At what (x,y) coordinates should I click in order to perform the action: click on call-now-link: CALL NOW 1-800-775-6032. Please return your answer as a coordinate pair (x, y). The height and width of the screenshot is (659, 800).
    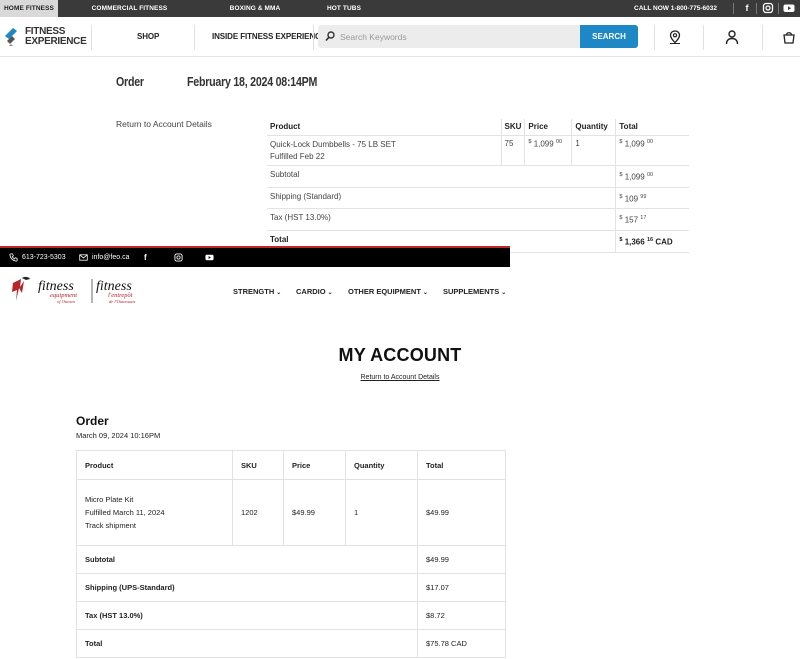
    Looking at the image, I should click on (675, 8).